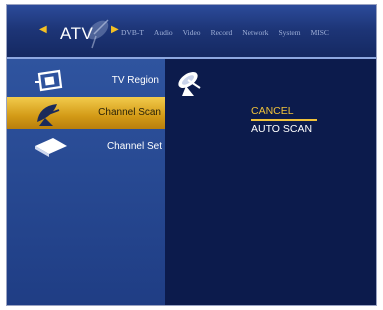 The height and width of the screenshot is (310, 383). What do you see at coordinates (51, 147) in the screenshot?
I see `channel-set-icon` at bounding box center [51, 147].